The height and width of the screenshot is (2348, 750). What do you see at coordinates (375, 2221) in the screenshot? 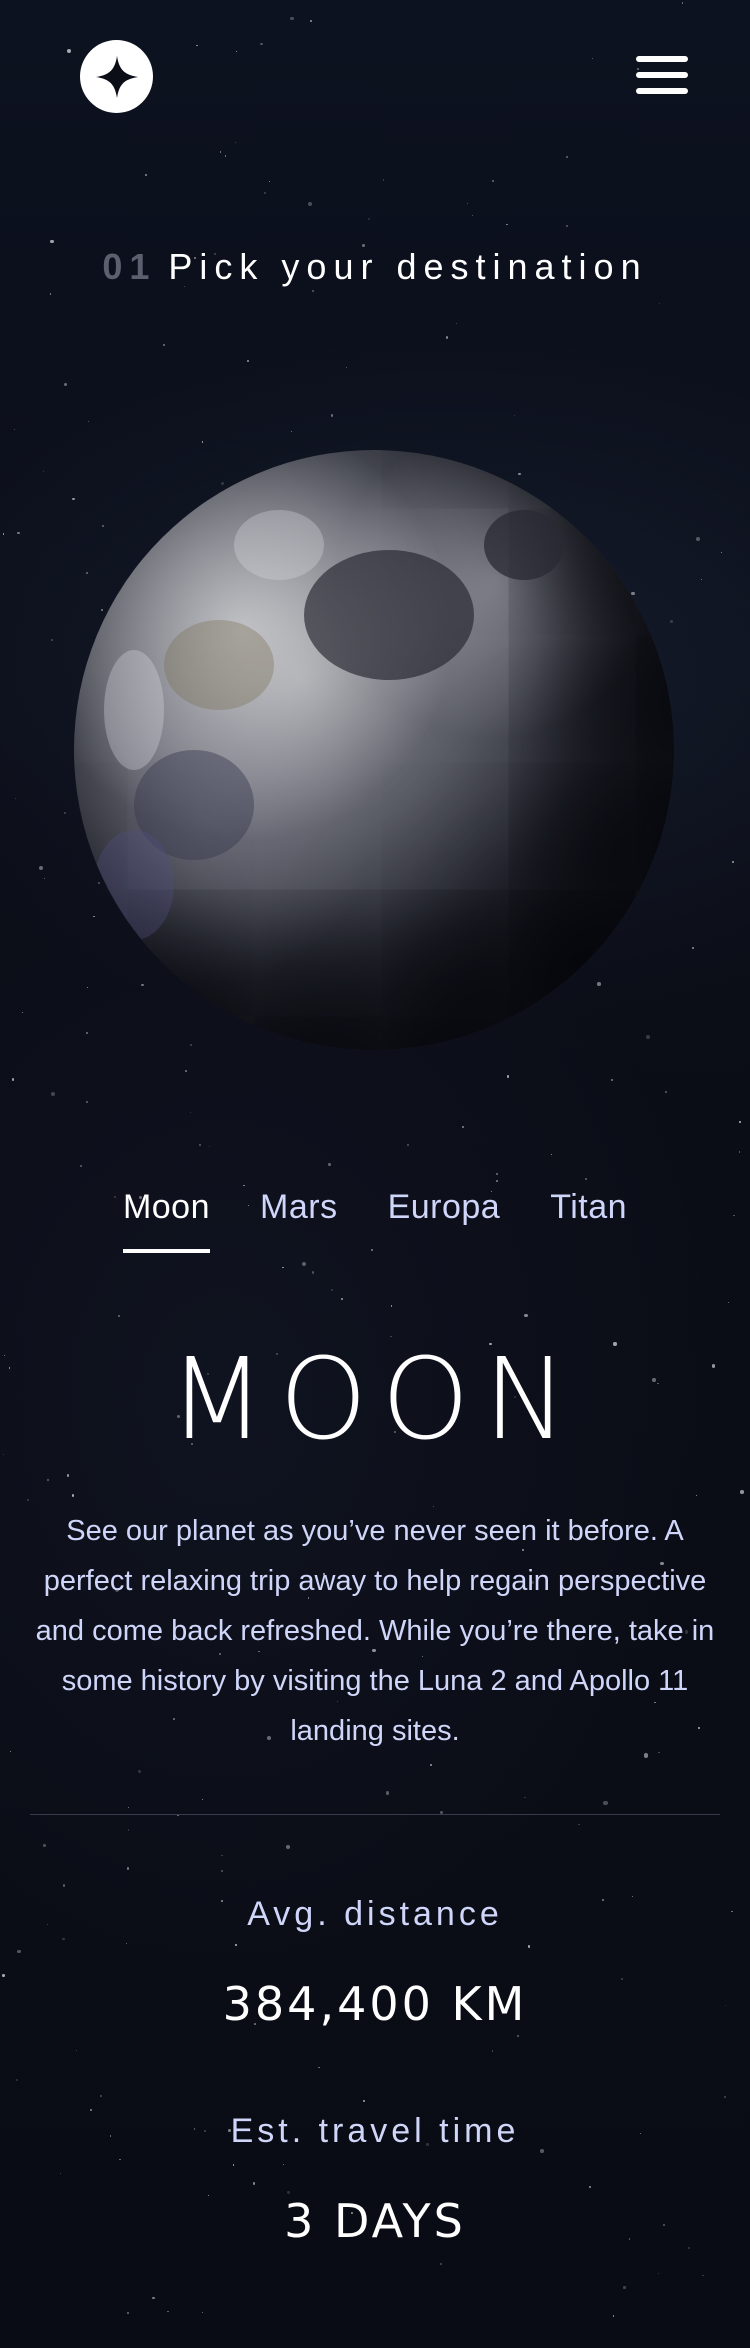
I see `travel-time-value: 3 DAYS` at bounding box center [375, 2221].